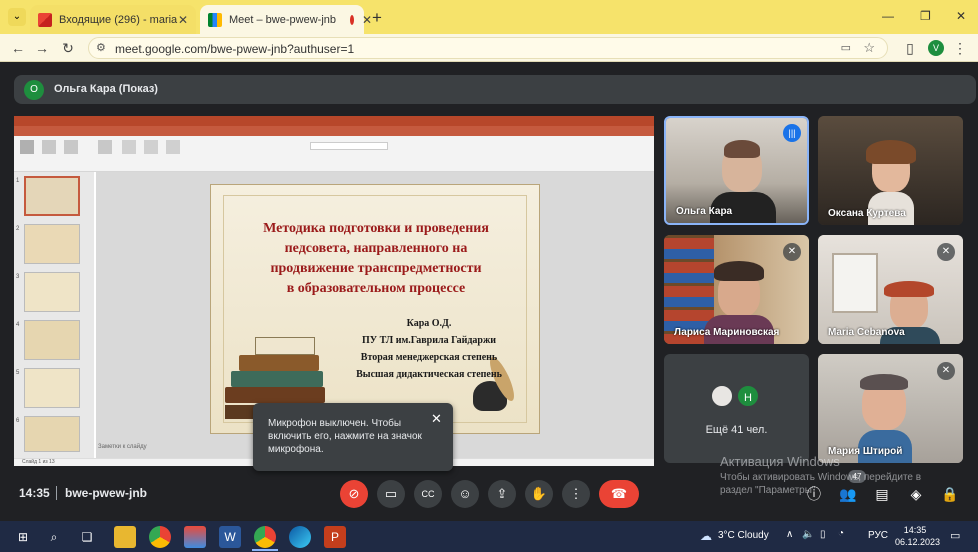 The width and height of the screenshot is (978, 552). I want to click on slide-title-line: педсовета, направленного на, so click(376, 248).